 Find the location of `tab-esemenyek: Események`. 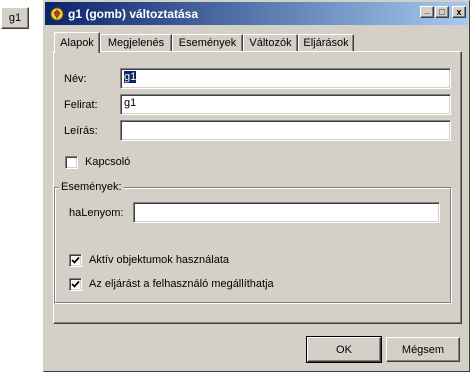

tab-esemenyek: Események is located at coordinates (207, 42).